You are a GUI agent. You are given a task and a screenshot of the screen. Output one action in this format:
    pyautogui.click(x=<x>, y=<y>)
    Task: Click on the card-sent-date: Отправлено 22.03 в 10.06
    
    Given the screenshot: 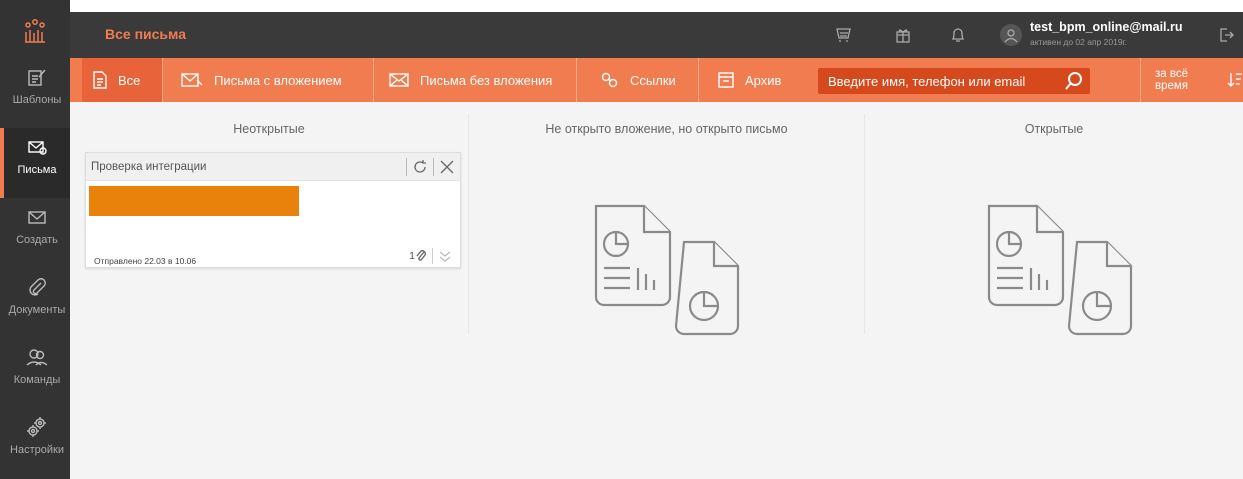 What is the action you would take?
    pyautogui.click(x=145, y=261)
    